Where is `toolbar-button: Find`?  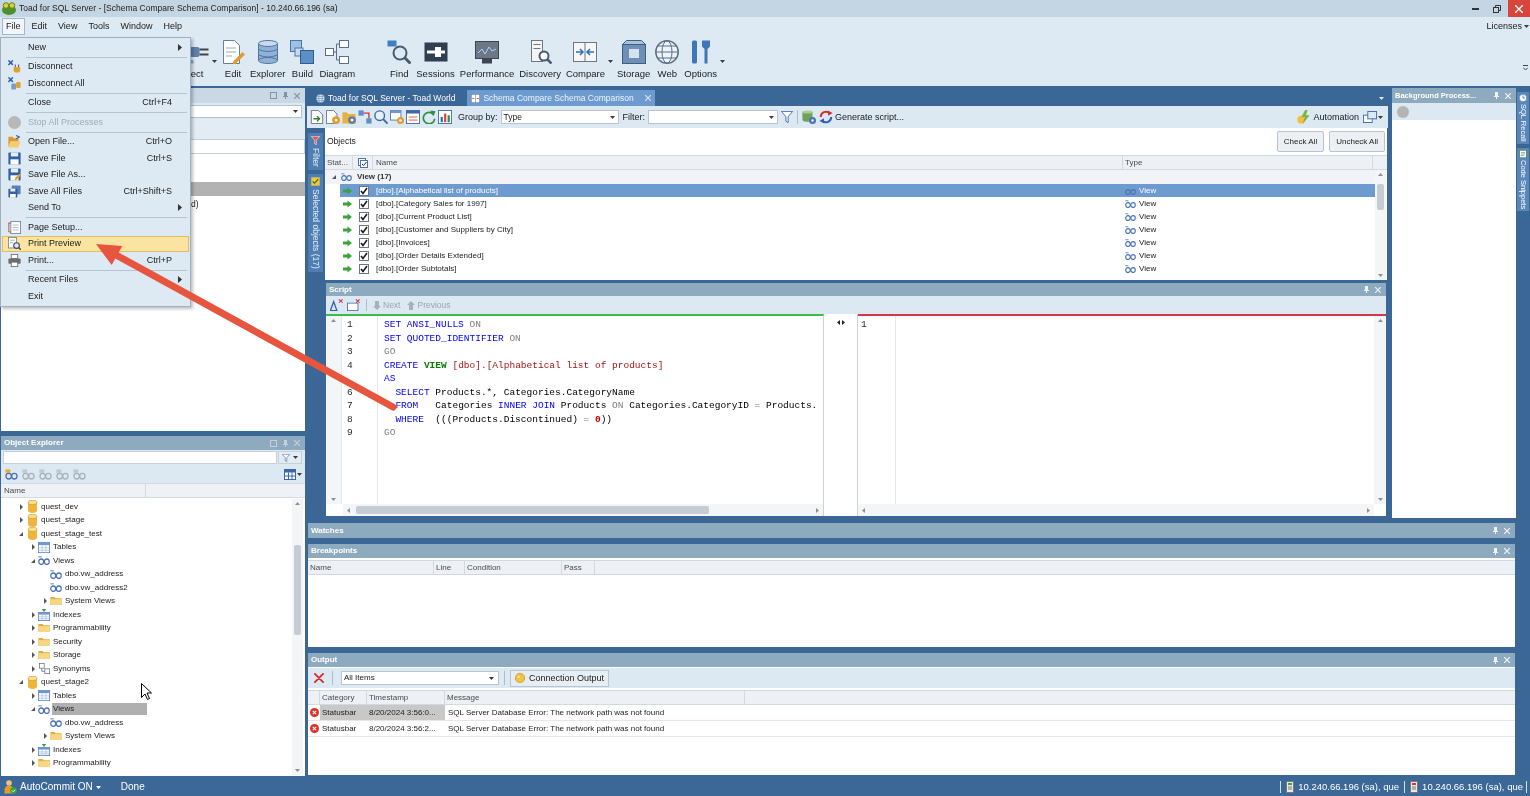
toolbar-button: Find is located at coordinates (399, 59).